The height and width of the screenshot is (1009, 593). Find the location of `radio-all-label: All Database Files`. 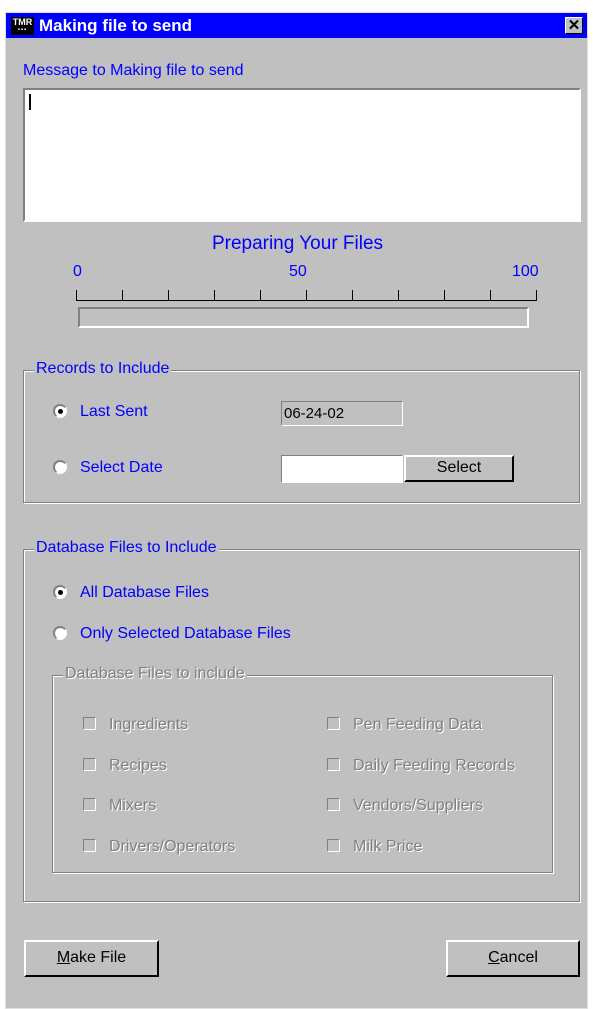

radio-all-label: All Database Files is located at coordinates (144, 592).